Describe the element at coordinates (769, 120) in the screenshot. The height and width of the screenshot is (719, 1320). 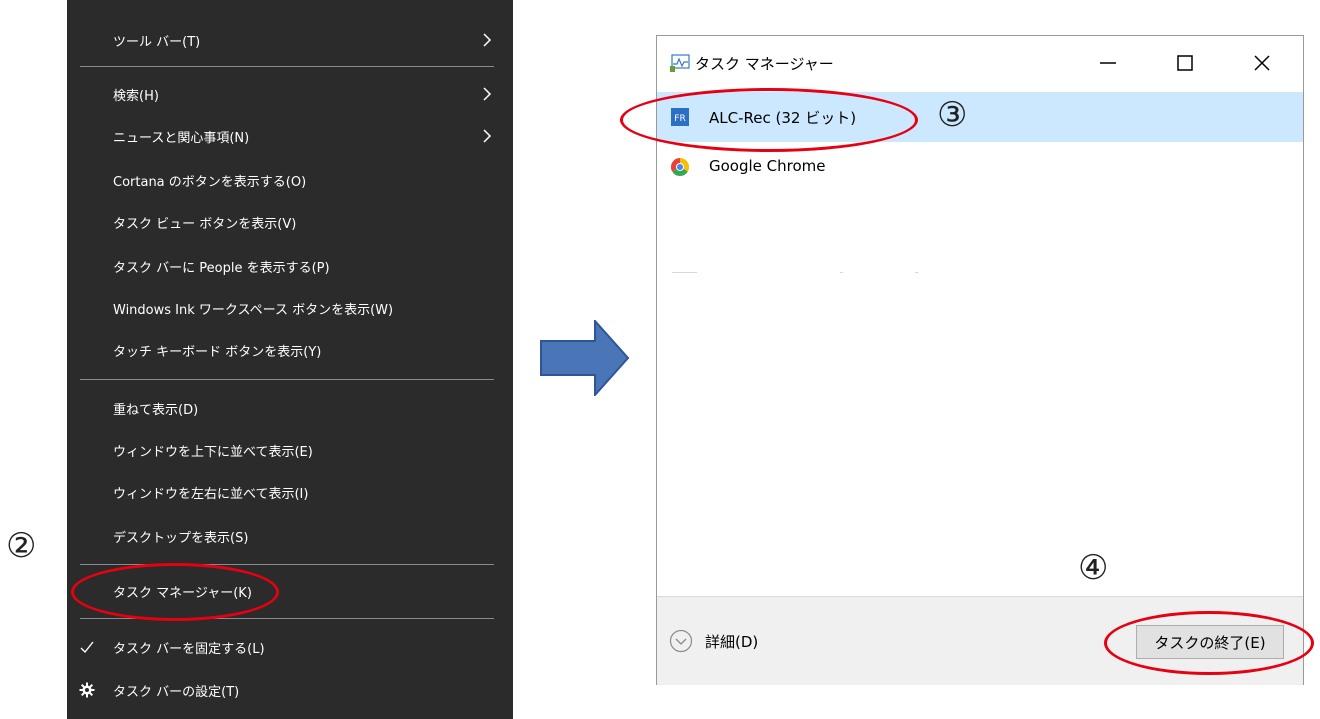
I see `highlight-oval-alc-rec` at that location.